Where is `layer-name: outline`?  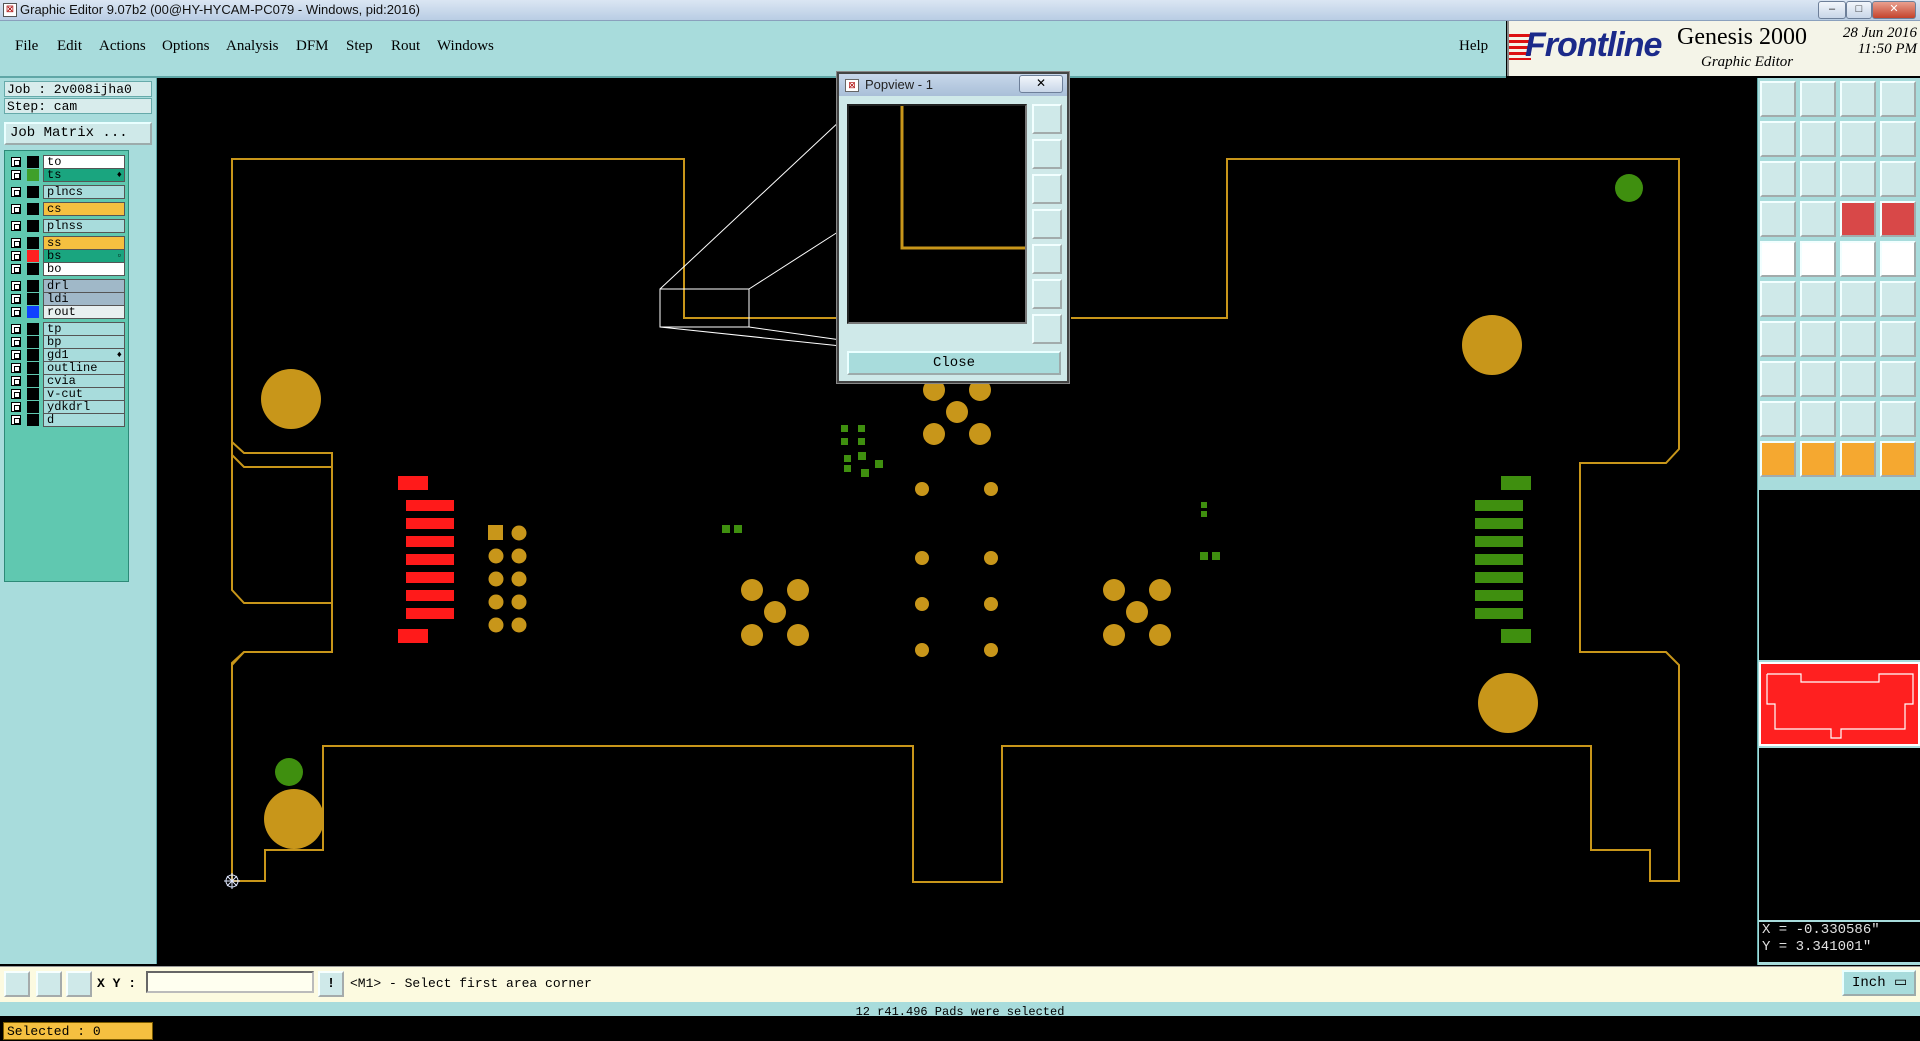 layer-name: outline is located at coordinates (84, 368).